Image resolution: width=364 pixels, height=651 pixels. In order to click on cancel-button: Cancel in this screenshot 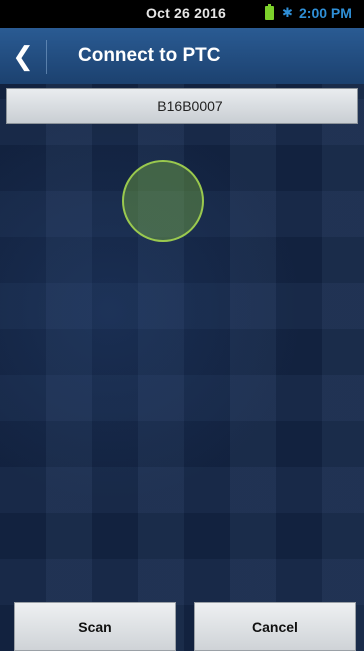, I will do `click(275, 626)`.